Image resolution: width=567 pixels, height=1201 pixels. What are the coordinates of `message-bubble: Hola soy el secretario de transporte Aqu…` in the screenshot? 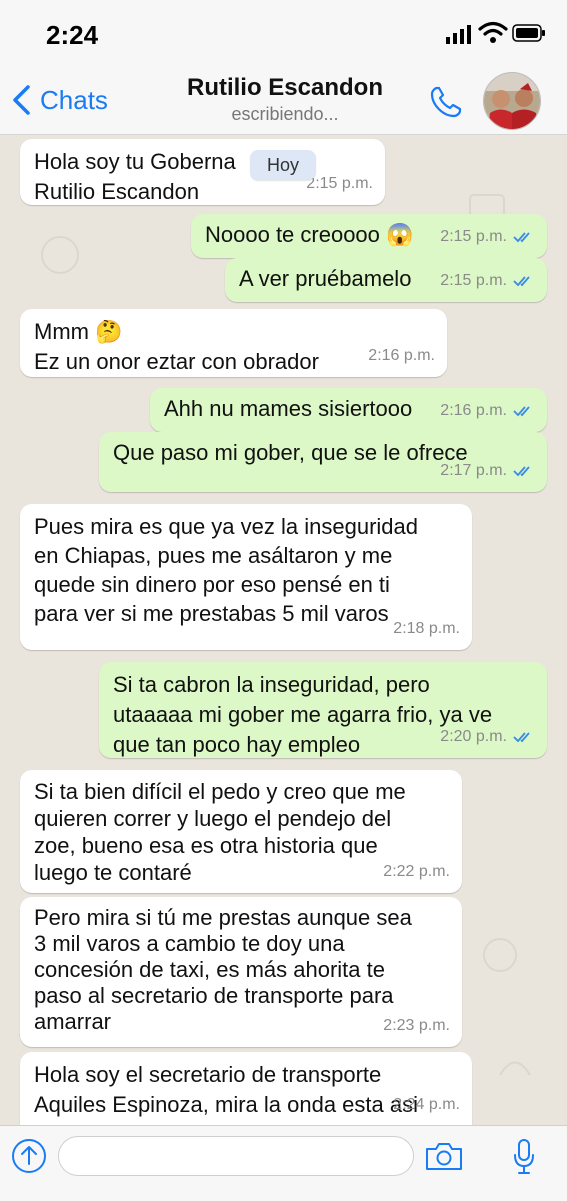 It's located at (246, 1088).